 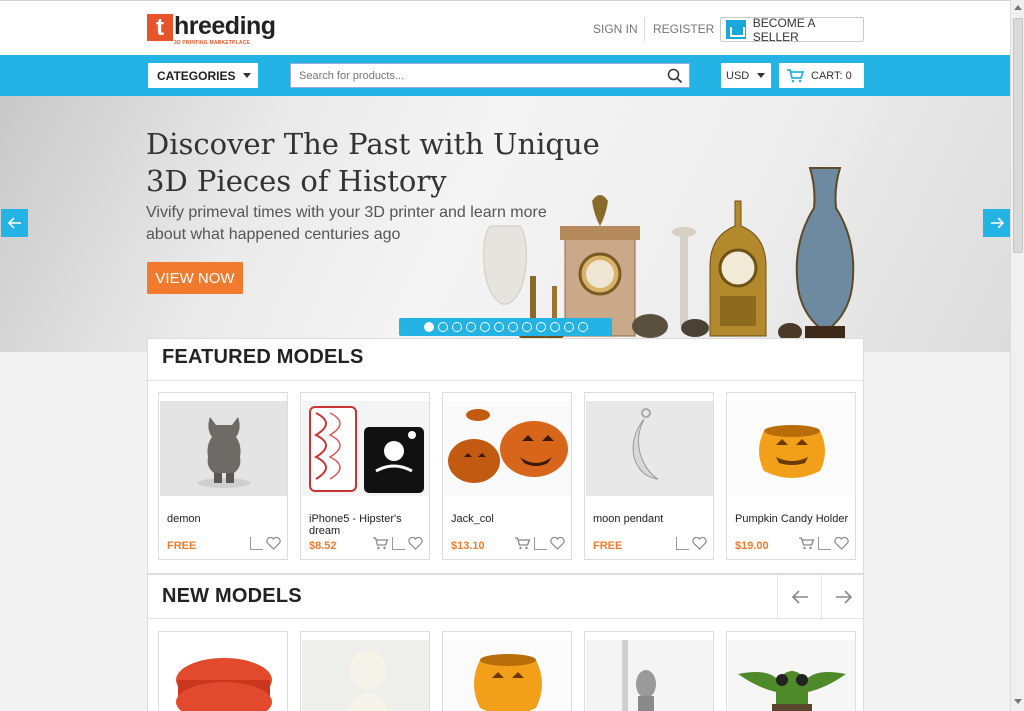 What do you see at coordinates (195, 278) in the screenshot?
I see `view-now-button: VIEW NOW` at bounding box center [195, 278].